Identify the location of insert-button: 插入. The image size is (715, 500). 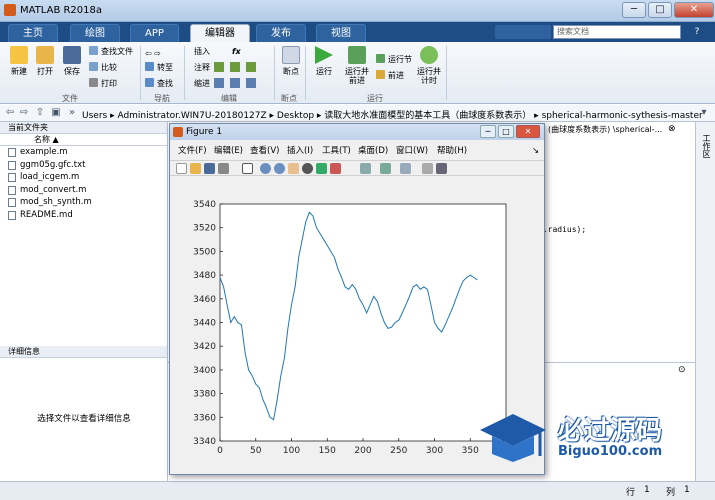
(202, 51).